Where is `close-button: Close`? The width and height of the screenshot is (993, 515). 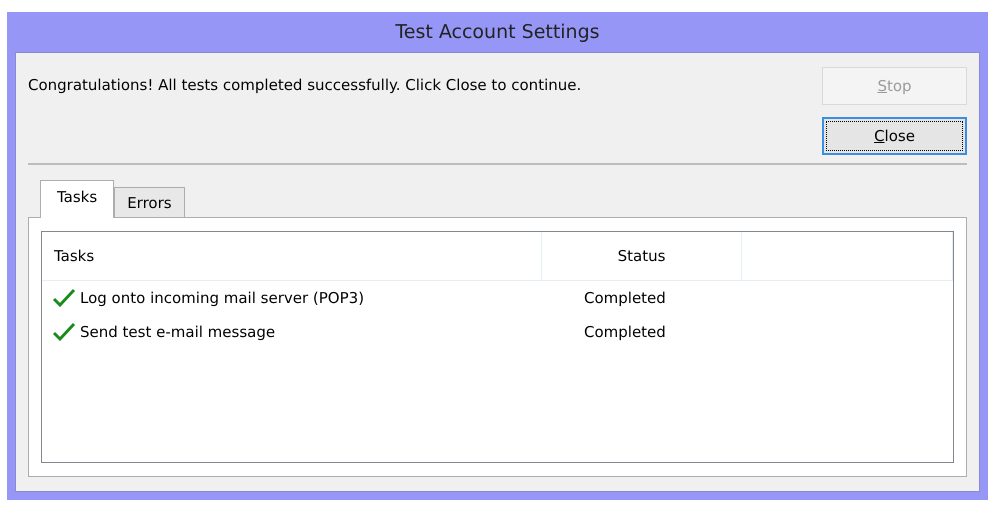 close-button: Close is located at coordinates (894, 136).